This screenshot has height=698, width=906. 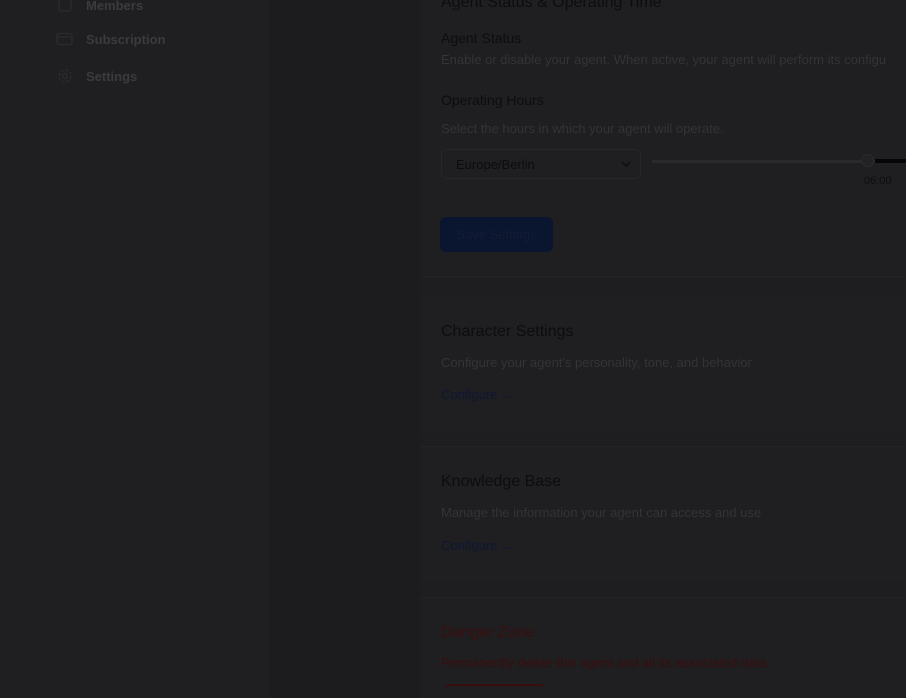 What do you see at coordinates (495, 691) in the screenshot?
I see `delete-agent-button` at bounding box center [495, 691].